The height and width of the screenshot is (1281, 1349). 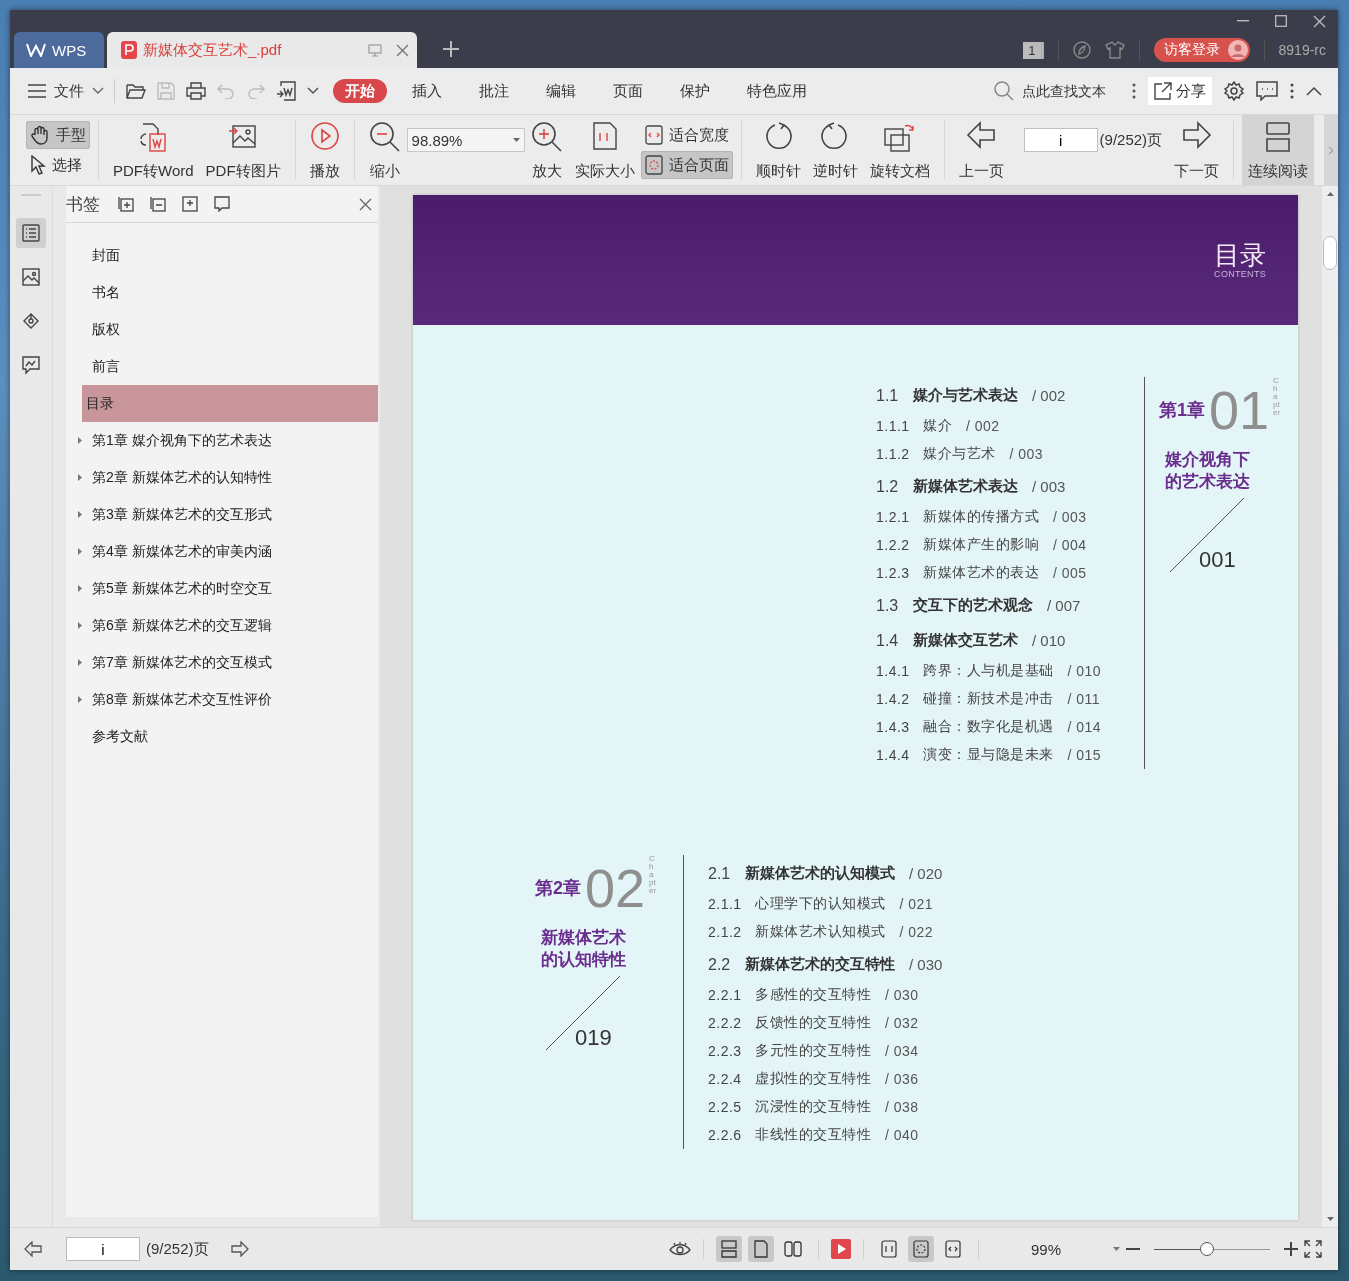 I want to click on file-menu-button: 文件, so click(x=66, y=91).